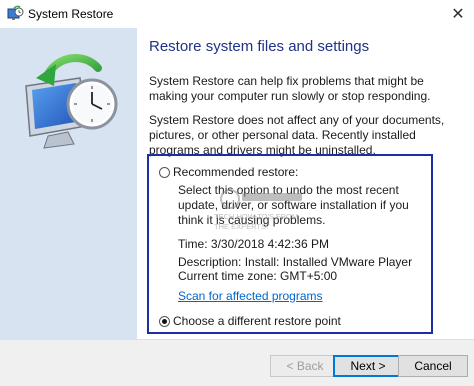  Describe the element at coordinates (15, 12) in the screenshot. I see `system-restore-app-icon` at that location.